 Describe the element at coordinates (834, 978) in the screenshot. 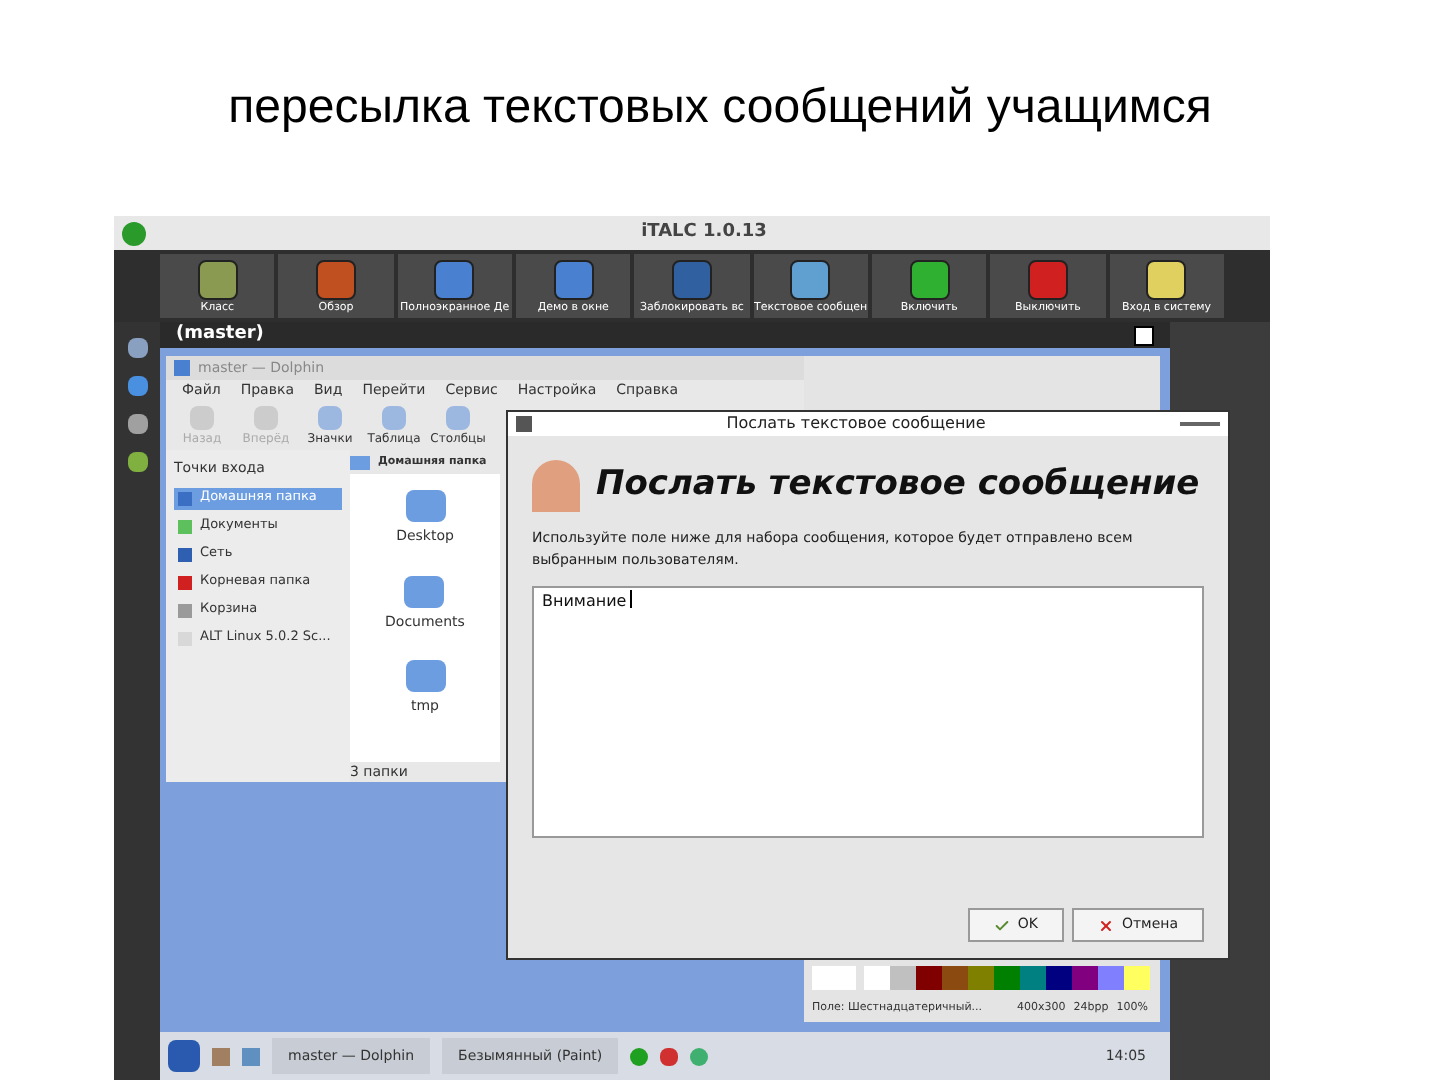

I see `canvas-preview` at that location.